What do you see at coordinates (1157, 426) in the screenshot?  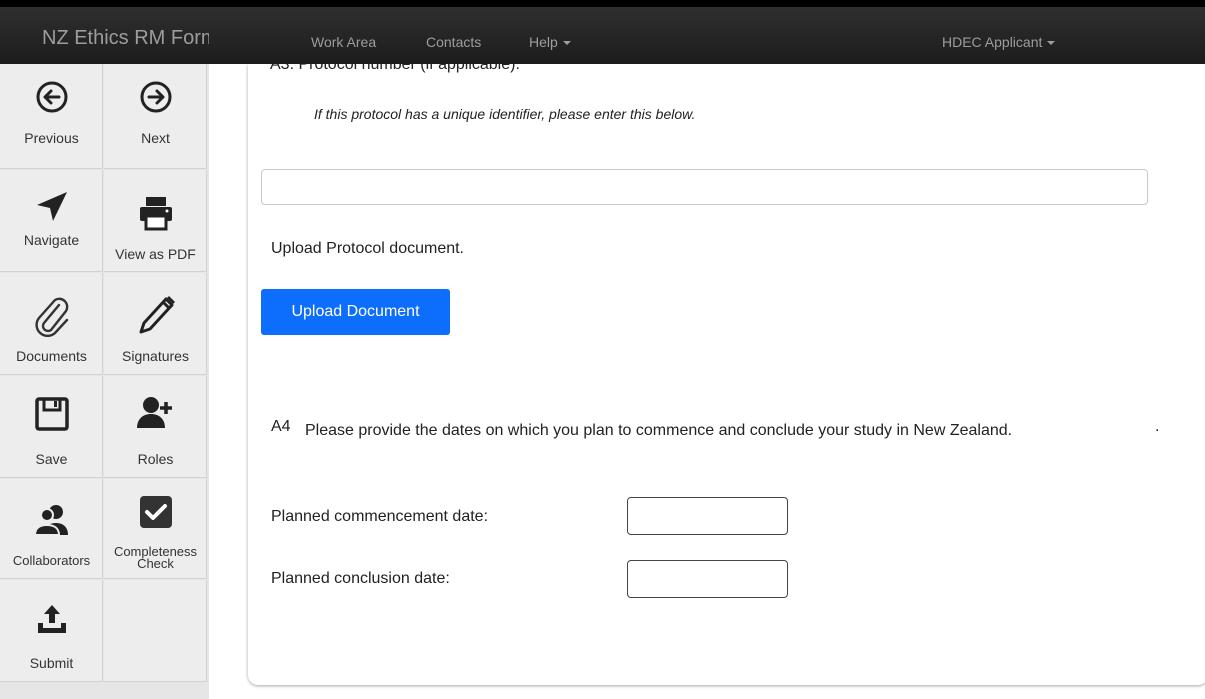 I see `a4-trailing-mark: .` at bounding box center [1157, 426].